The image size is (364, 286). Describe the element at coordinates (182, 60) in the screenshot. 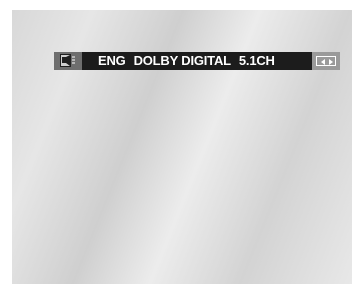

I see `audio-format: DOLBY DIGITAL` at that location.